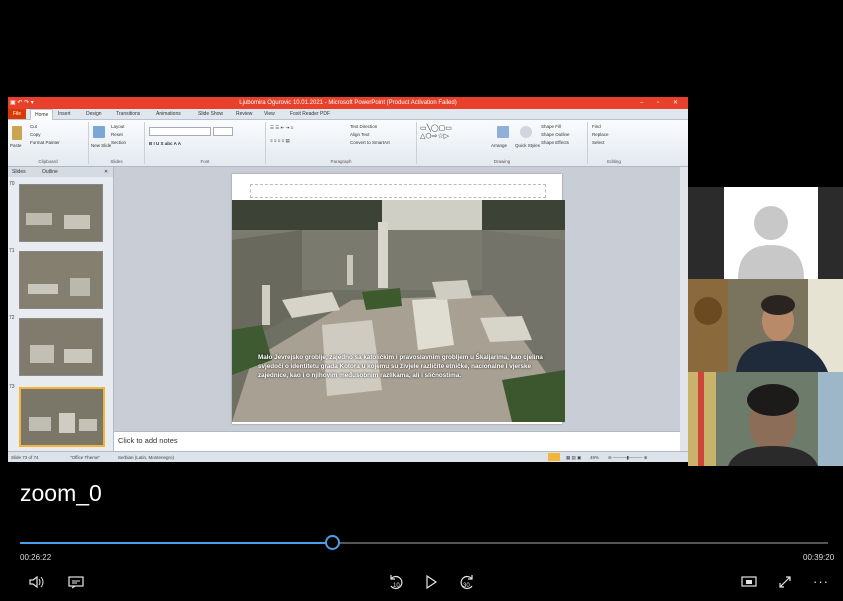 The image size is (843, 601). Describe the element at coordinates (50, 172) in the screenshot. I see `tab-outline: Outline` at that location.